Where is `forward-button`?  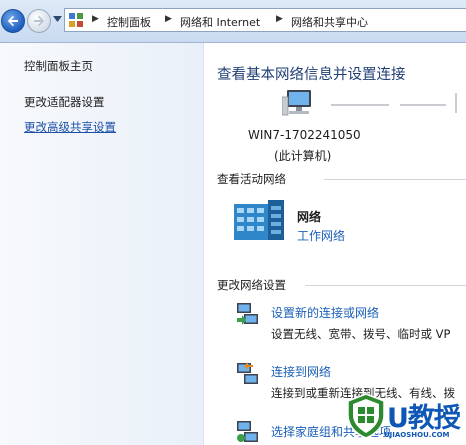 forward-button is located at coordinates (39, 21).